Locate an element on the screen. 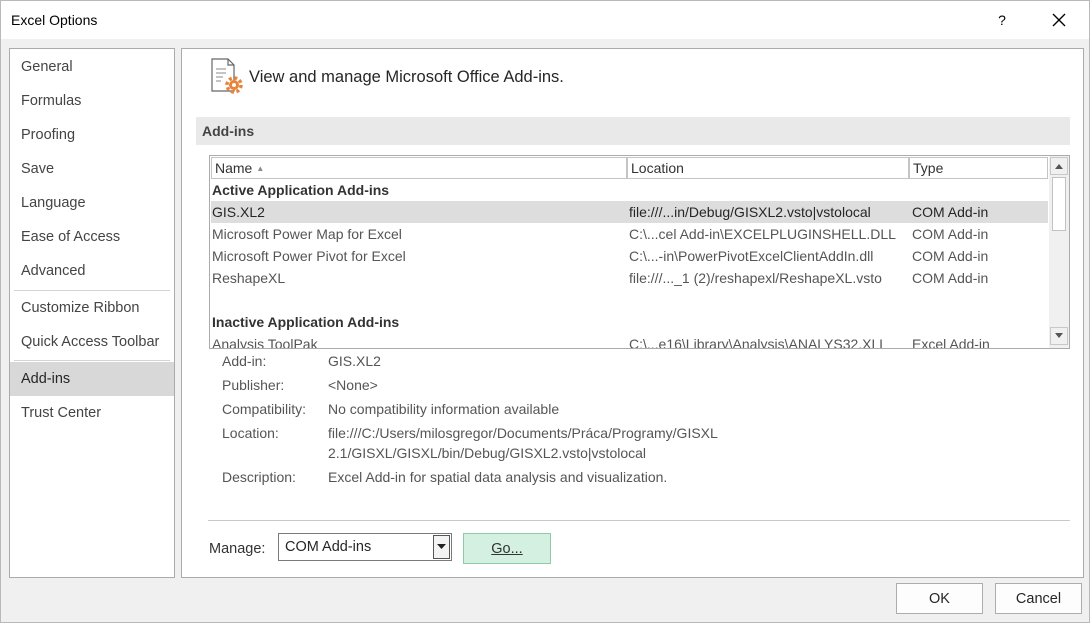  title-bar: Excel Options ? is located at coordinates (545, 20).